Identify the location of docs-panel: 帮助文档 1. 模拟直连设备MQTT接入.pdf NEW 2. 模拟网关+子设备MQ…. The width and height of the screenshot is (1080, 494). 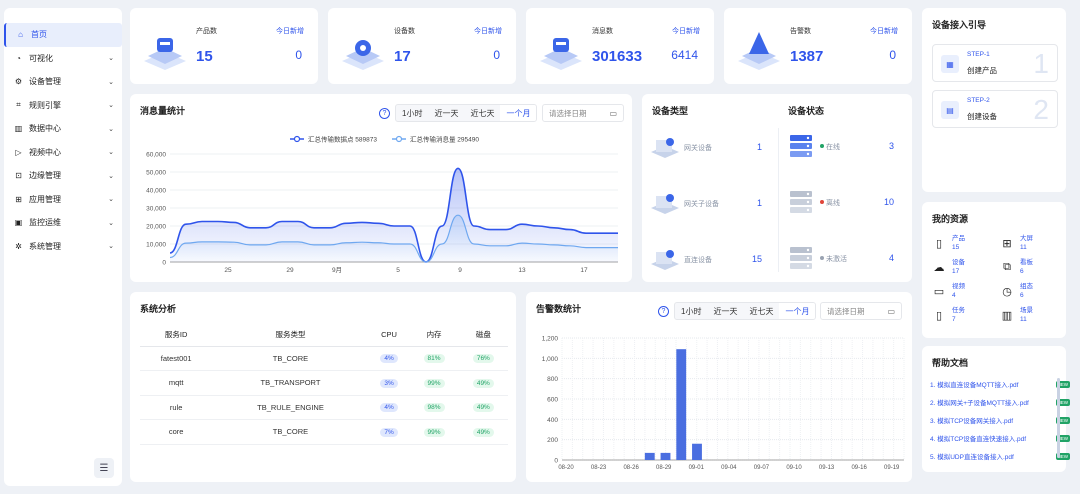
(996, 409).